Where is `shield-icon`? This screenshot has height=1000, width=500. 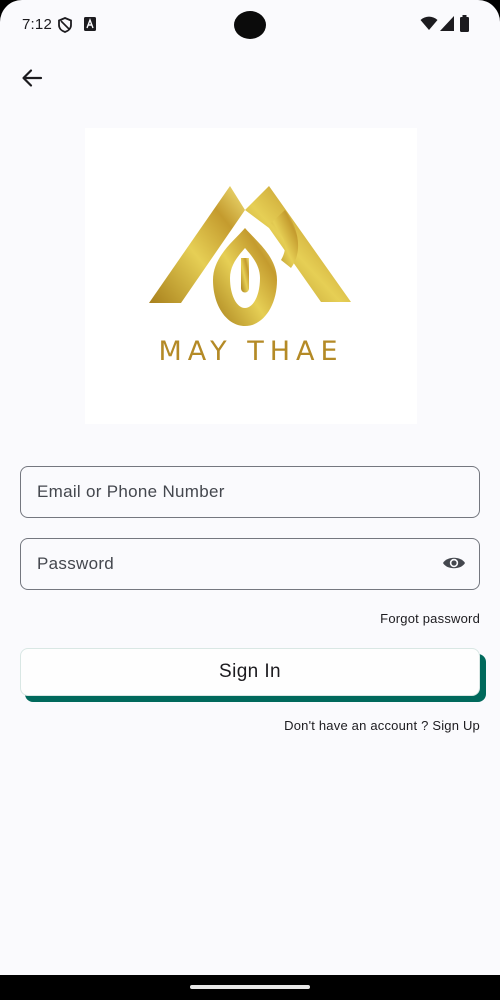 shield-icon is located at coordinates (65, 27).